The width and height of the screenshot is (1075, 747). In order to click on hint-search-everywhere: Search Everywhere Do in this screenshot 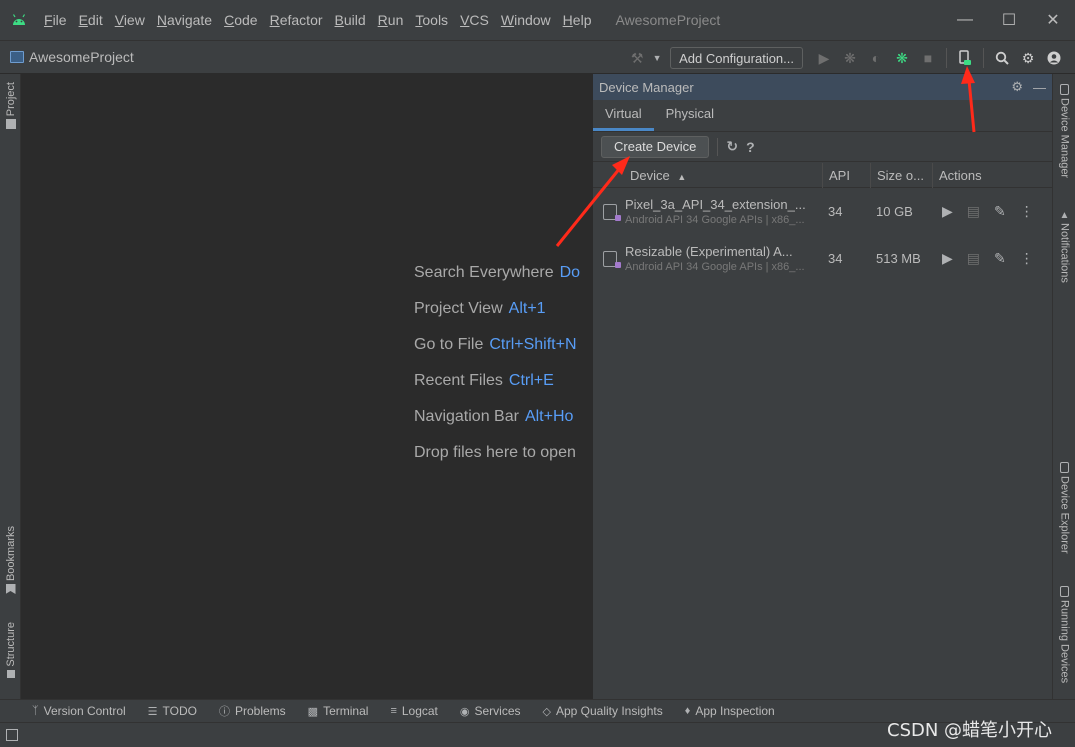, I will do `click(497, 273)`.